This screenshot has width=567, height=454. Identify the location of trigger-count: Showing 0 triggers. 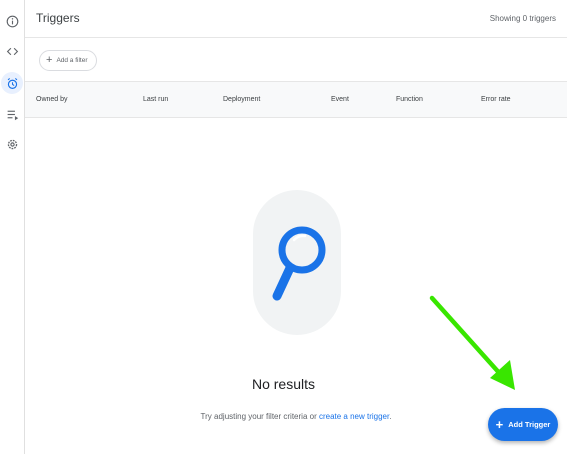
(522, 18).